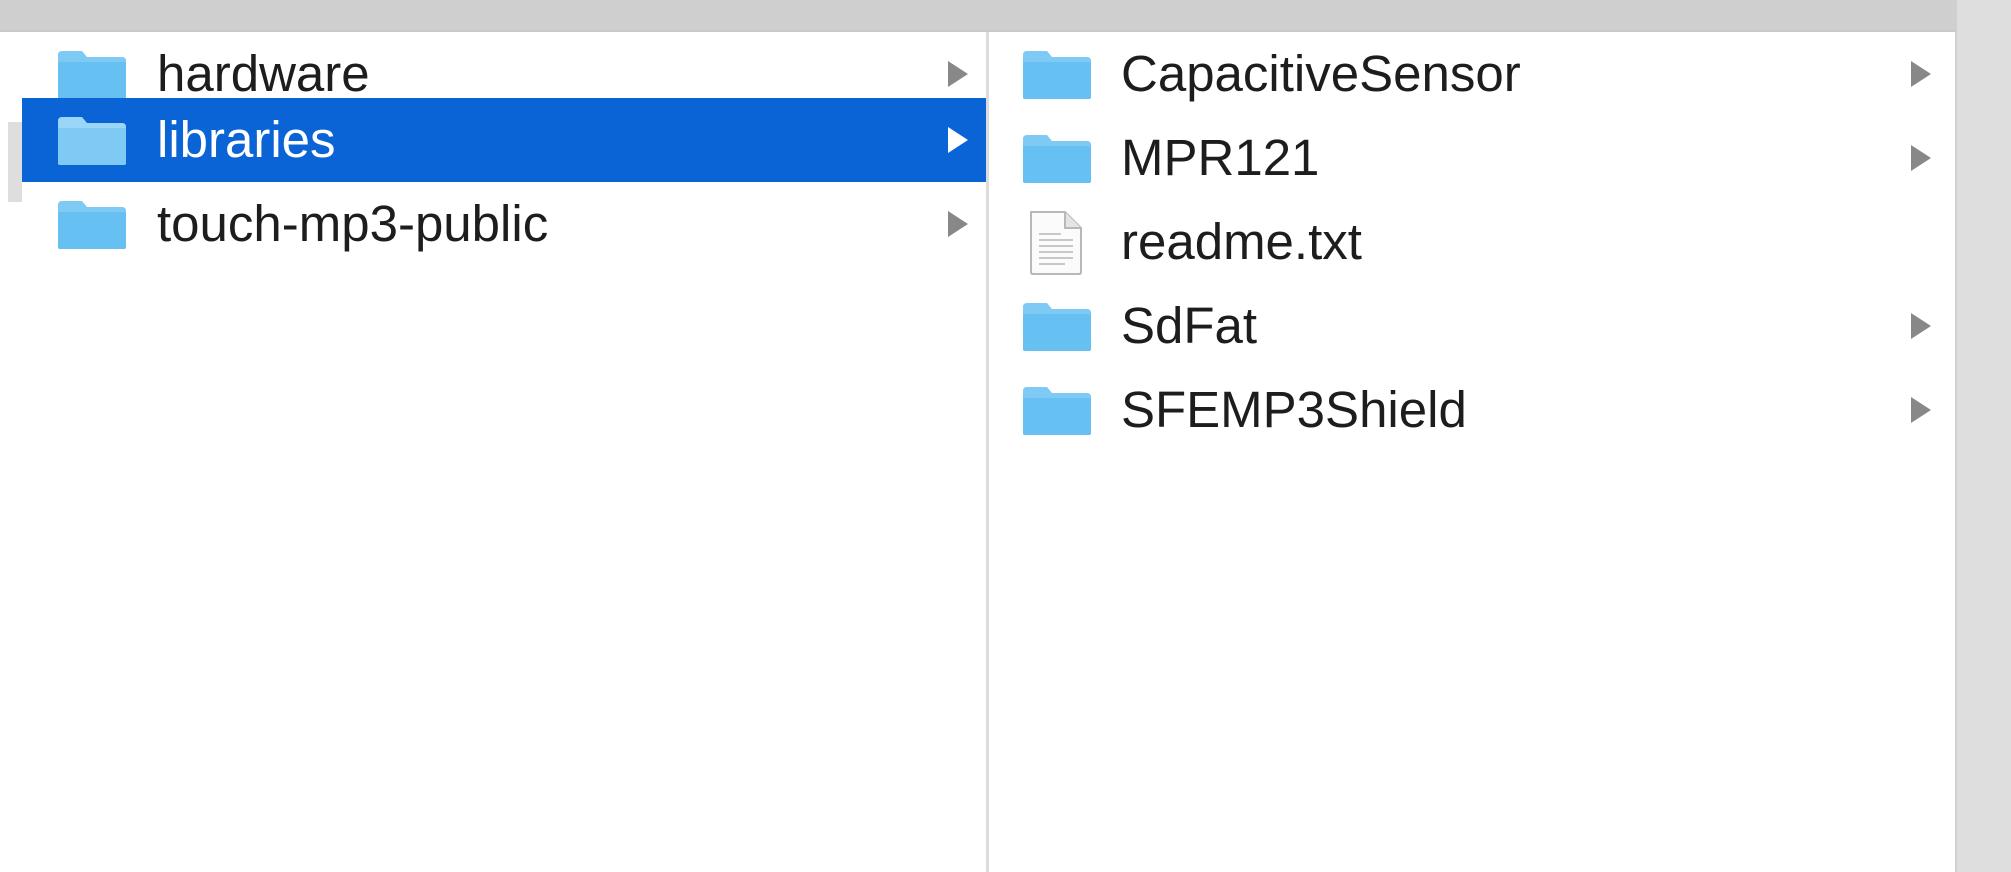  Describe the element at coordinates (1983, 436) in the screenshot. I see `scrollbar-track` at that location.